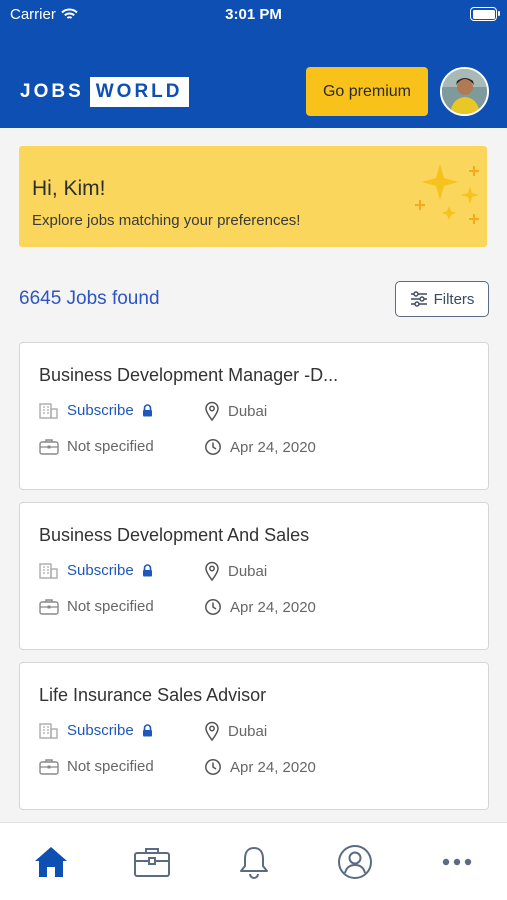  I want to click on logo-text-world: WORLD, so click(139, 91).